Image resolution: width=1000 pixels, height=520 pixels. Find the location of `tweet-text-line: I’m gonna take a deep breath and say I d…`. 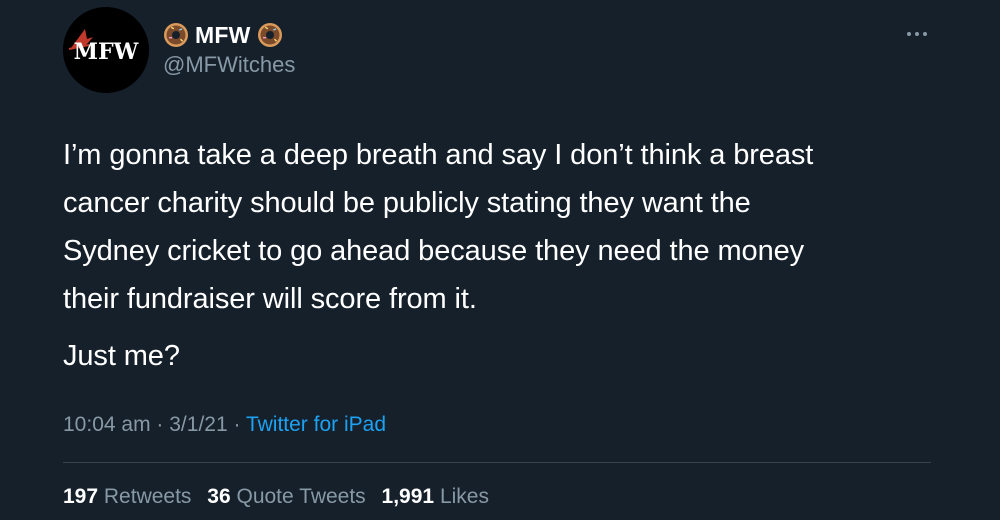

tweet-text-line: I’m gonna take a deep breath and say I d… is located at coordinates (438, 155).